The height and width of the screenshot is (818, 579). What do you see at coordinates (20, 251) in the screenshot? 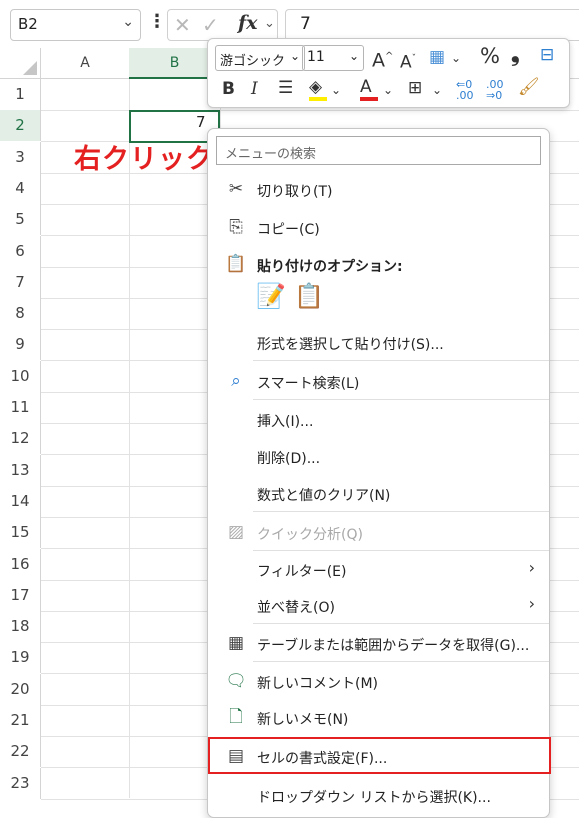
I see `row-header-6: 6` at bounding box center [20, 251].